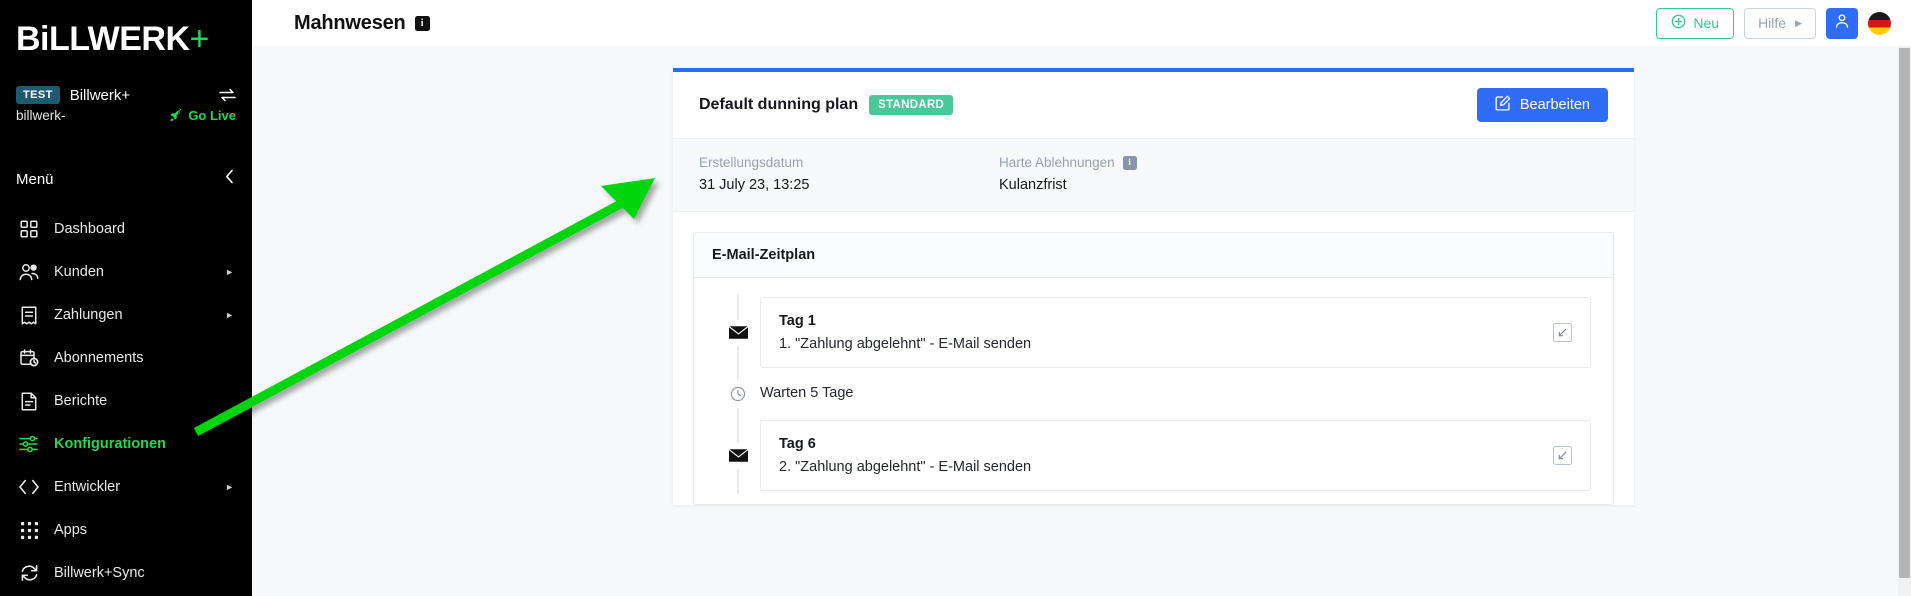  I want to click on edit-button-label: Bearbeiten, so click(1554, 105).